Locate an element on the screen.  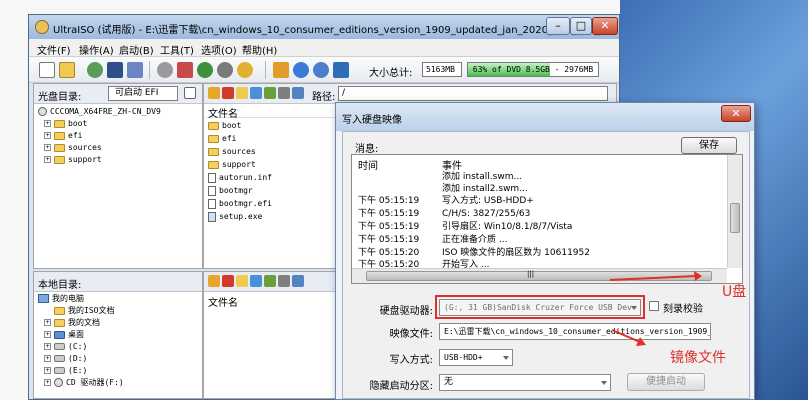
tree-item-label: 我的电脑 is located at coordinates (68, 298).